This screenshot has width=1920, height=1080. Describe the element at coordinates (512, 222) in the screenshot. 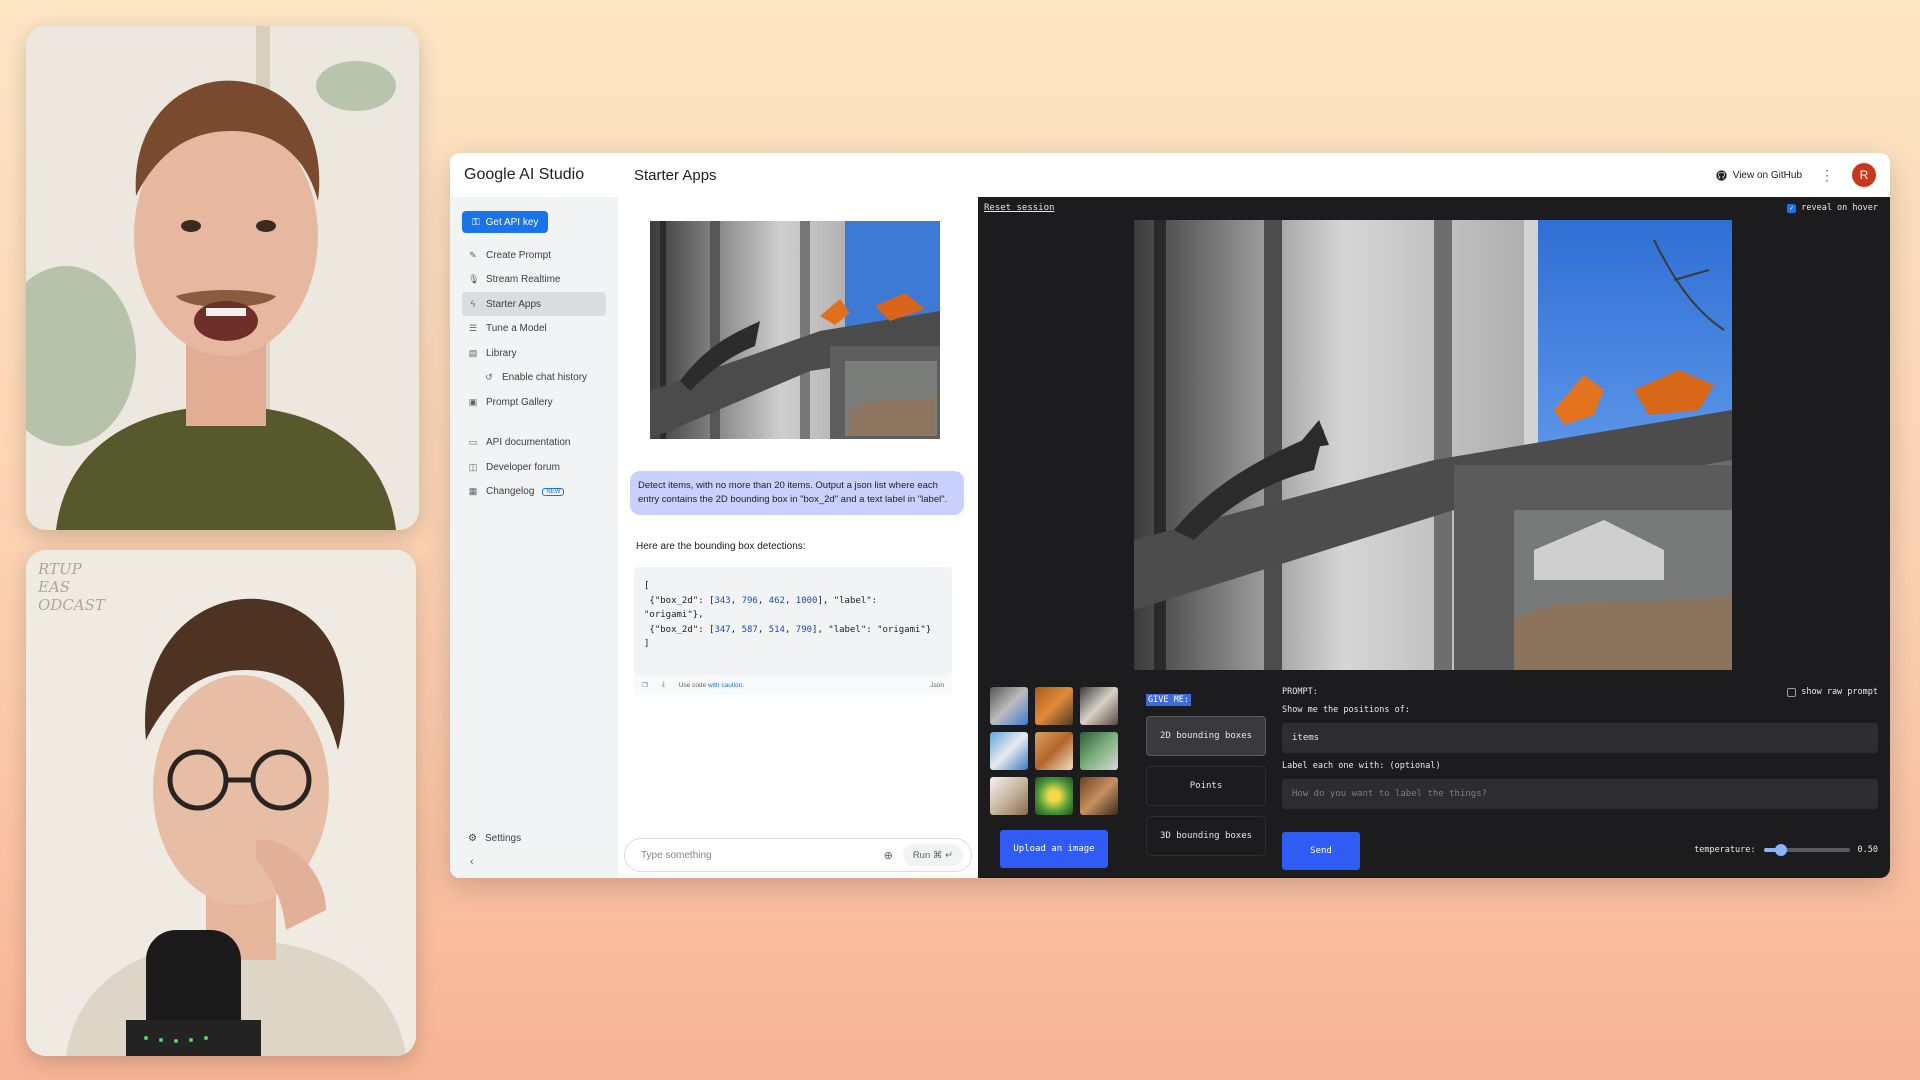

I see `get-api-key-label: Get API key` at that location.